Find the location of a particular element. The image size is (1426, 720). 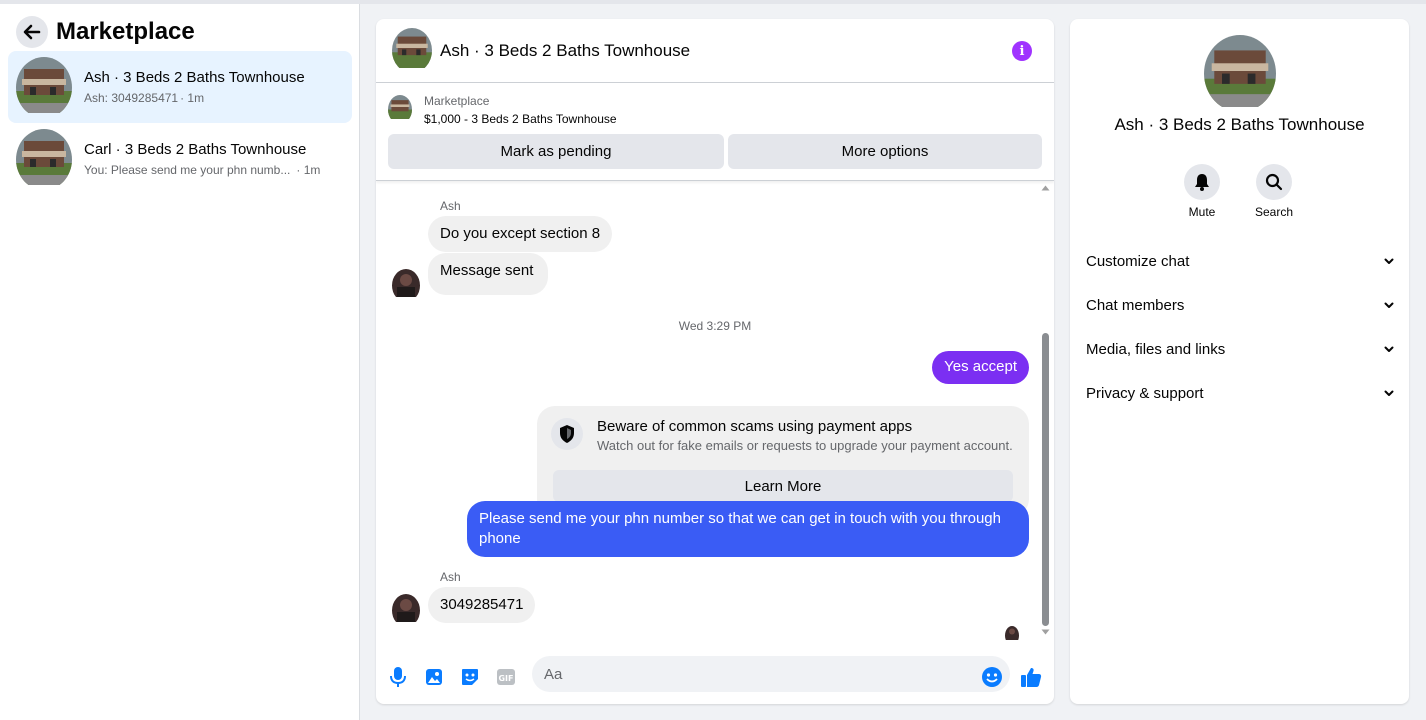

conversation-preview: Ash: 3049285471 is located at coordinates (131, 98).